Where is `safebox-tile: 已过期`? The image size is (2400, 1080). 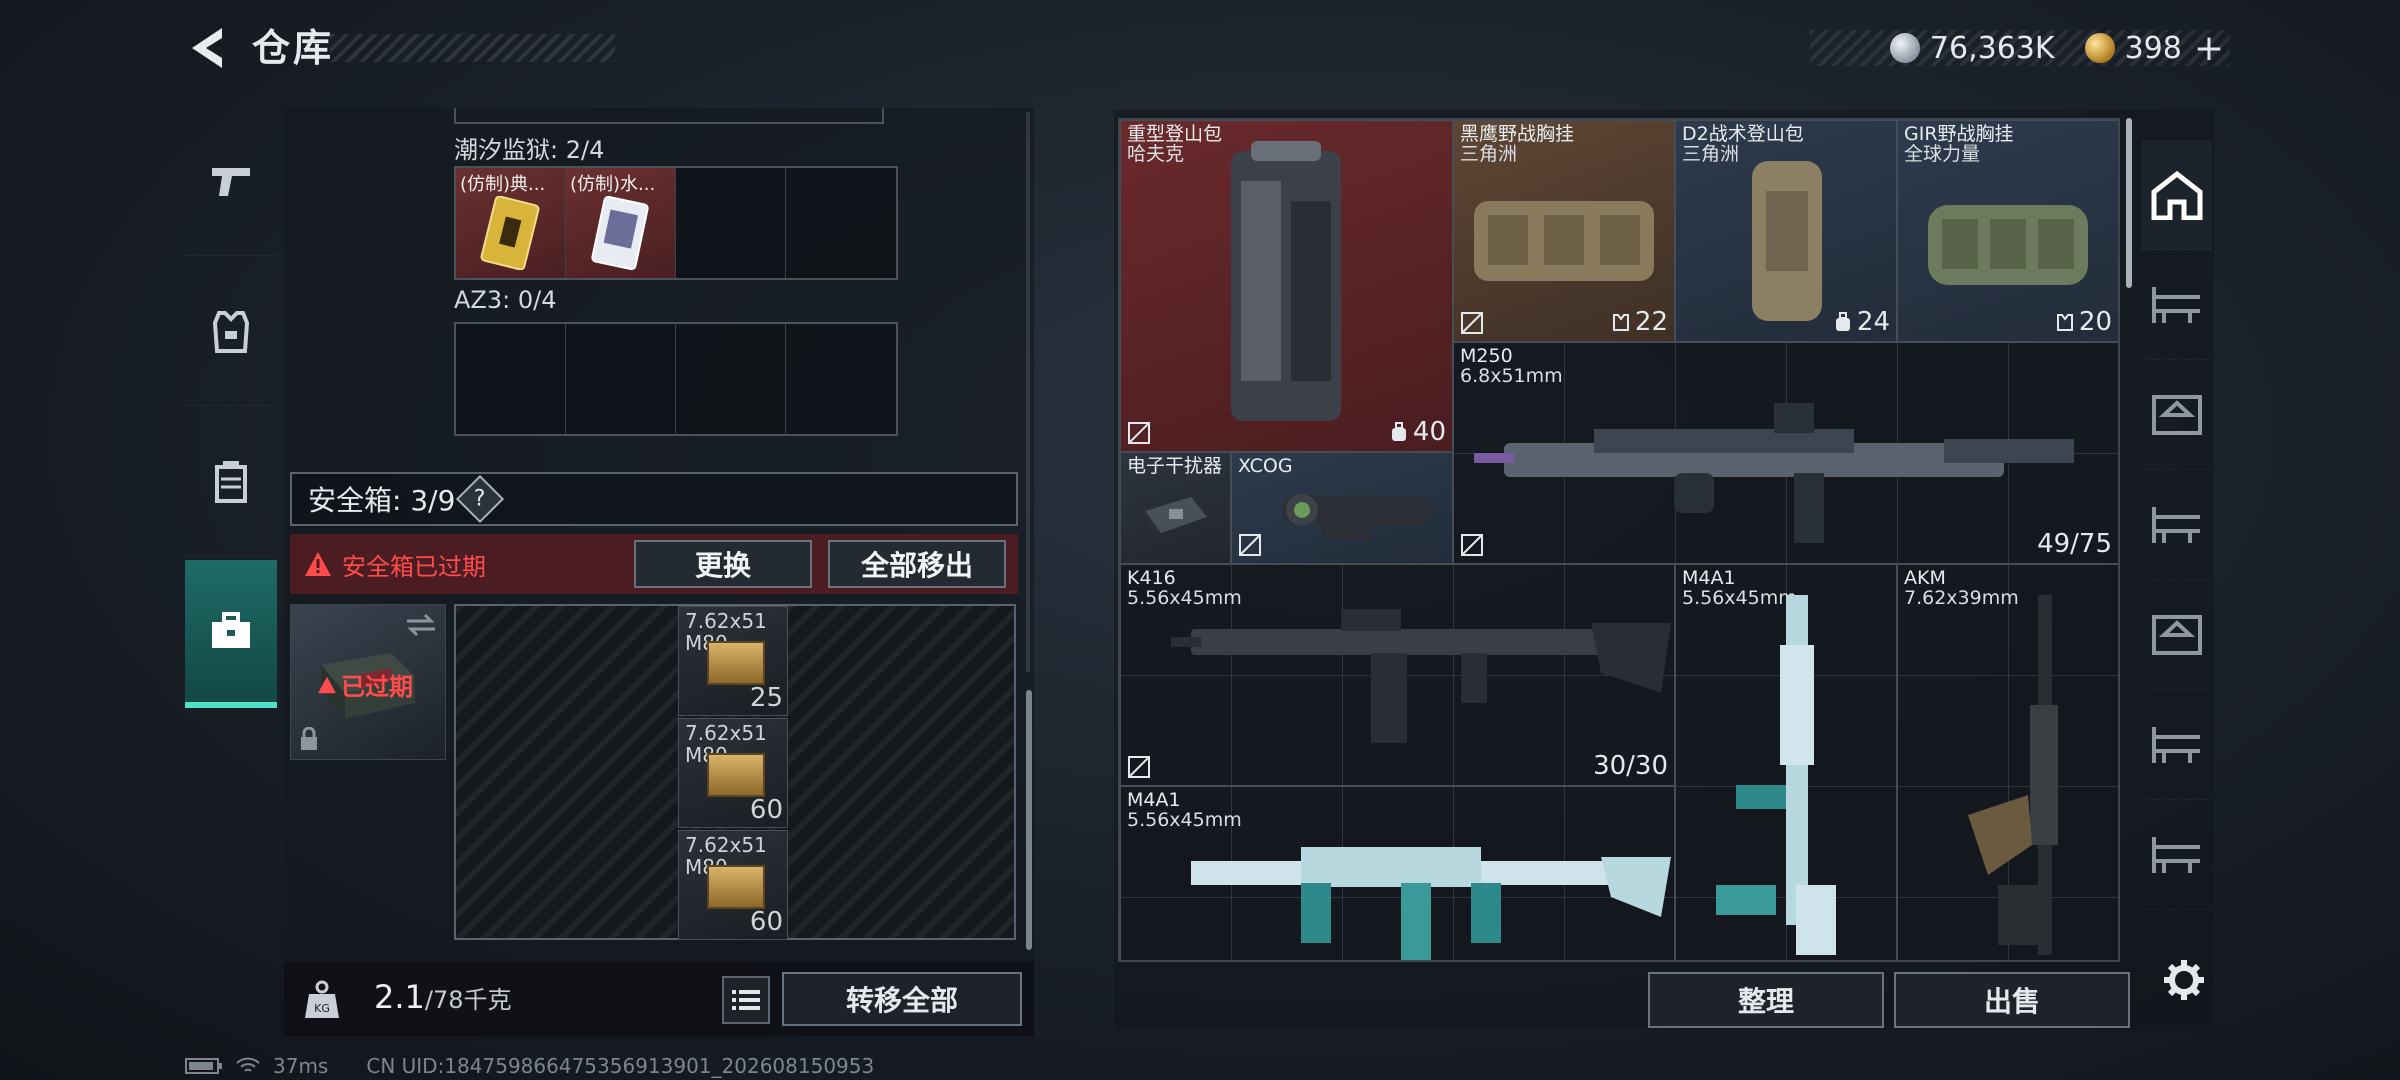
safebox-tile: 已过期 is located at coordinates (368, 682).